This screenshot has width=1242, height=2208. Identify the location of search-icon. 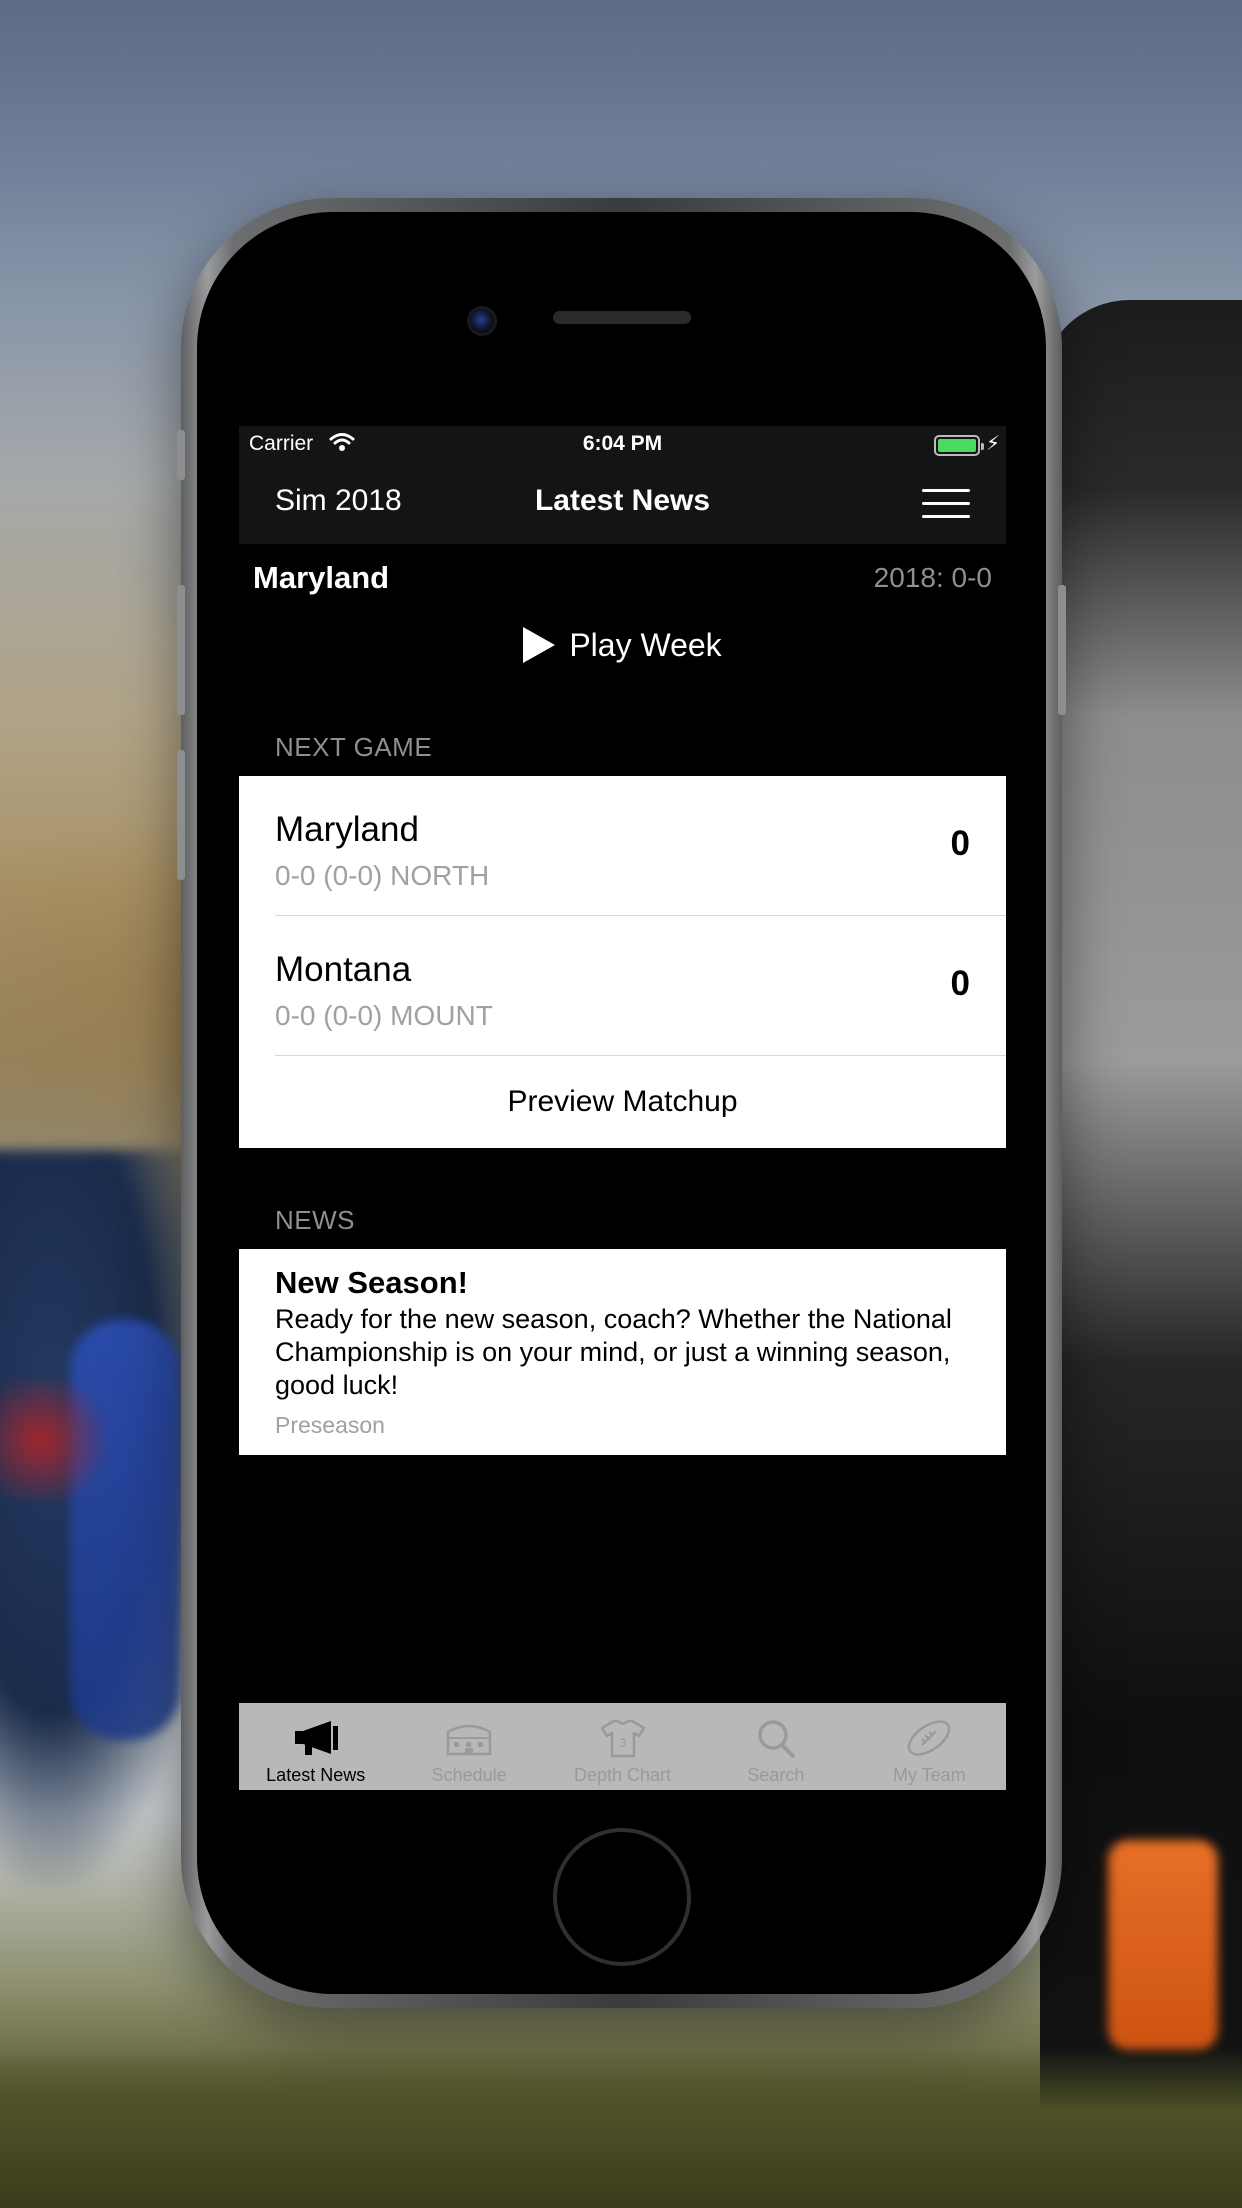
(776, 1738).